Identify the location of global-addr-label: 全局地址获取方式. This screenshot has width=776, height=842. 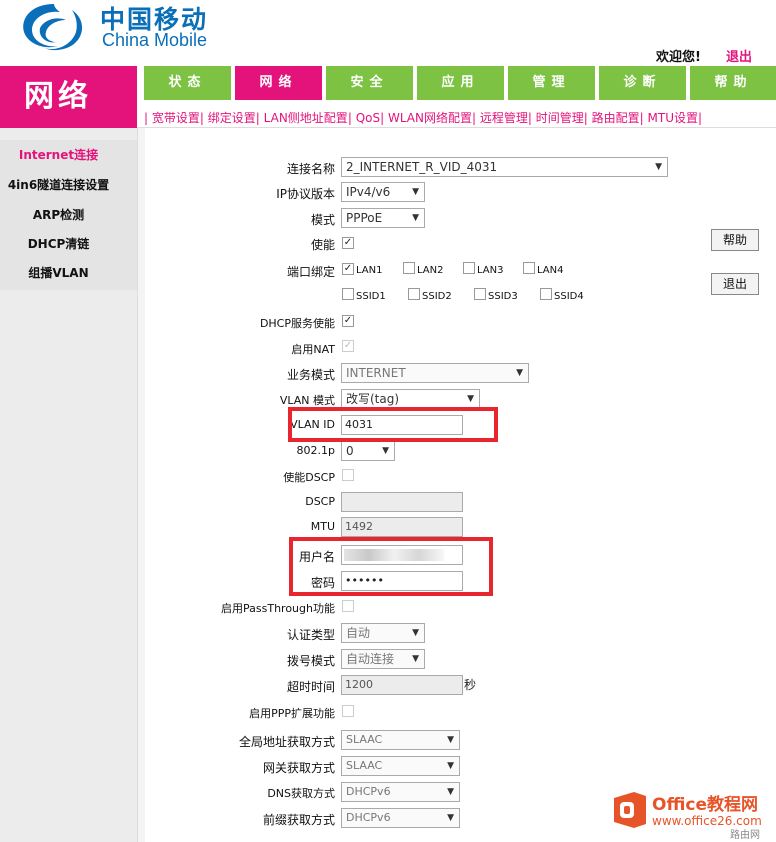
(286, 742).